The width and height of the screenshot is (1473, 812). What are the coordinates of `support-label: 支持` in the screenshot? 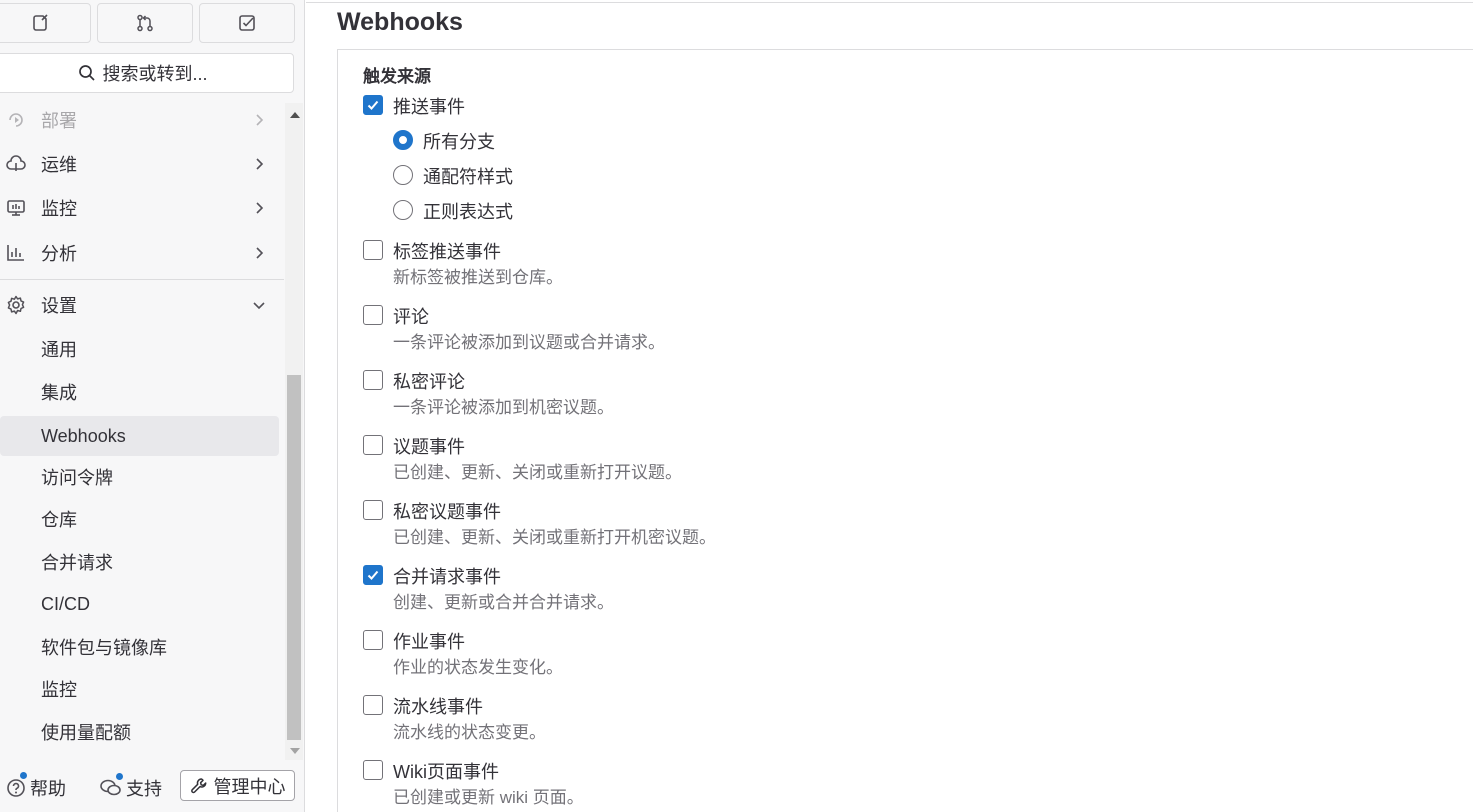 It's located at (144, 789).